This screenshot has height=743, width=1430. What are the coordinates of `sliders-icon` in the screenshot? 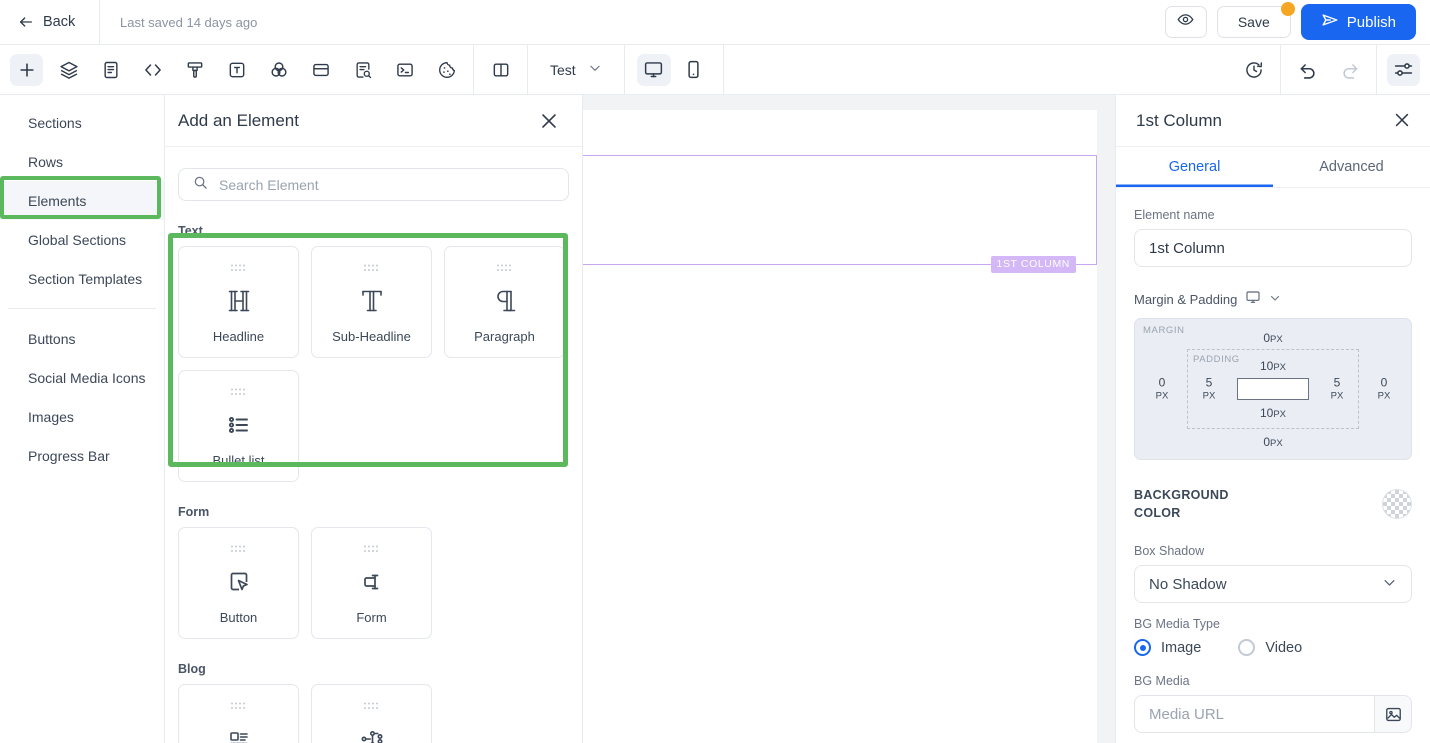 It's located at (1403, 69).